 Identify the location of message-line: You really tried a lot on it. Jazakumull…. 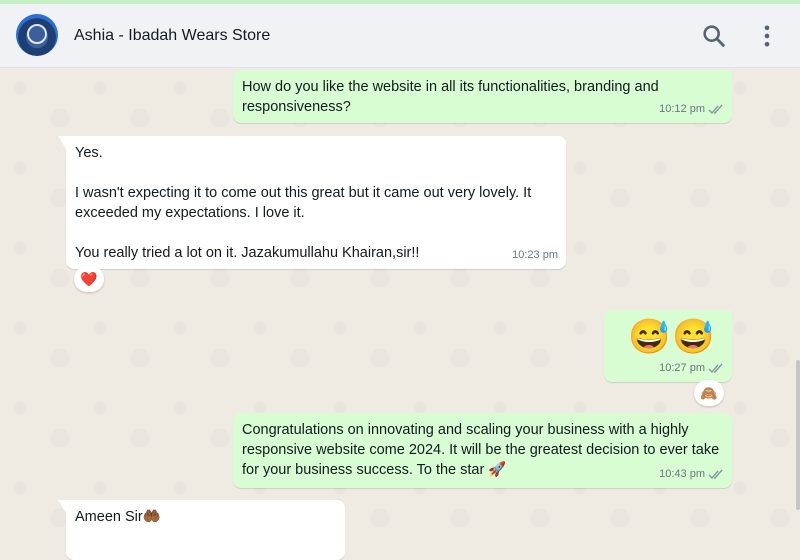
(247, 253).